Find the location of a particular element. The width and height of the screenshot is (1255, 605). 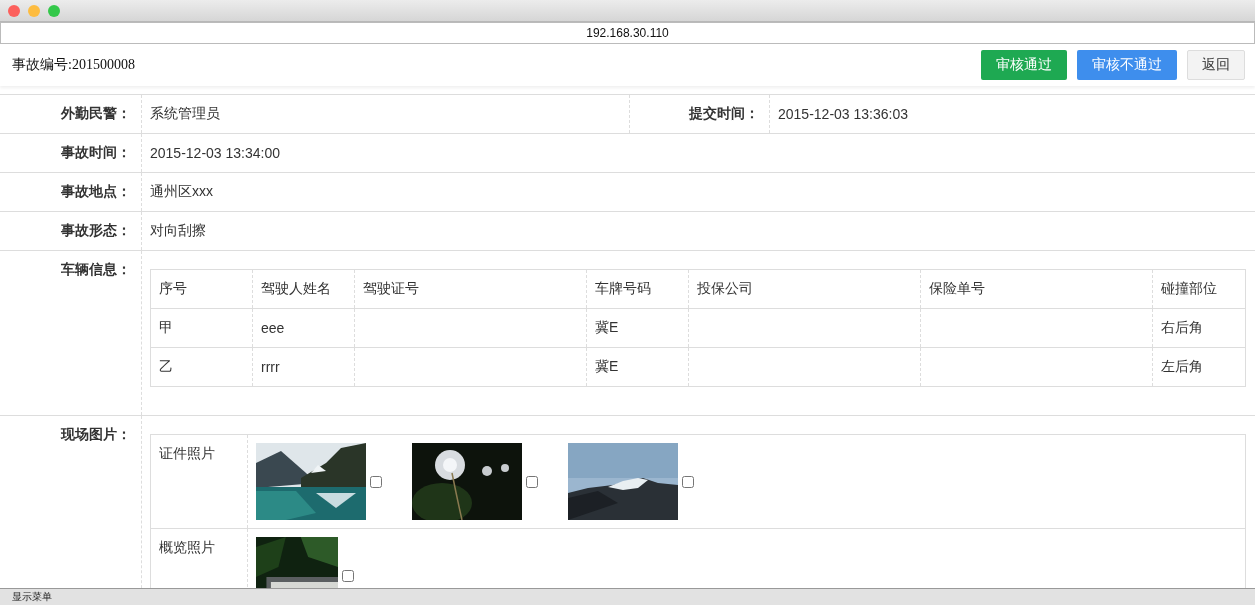

status-text: 显示菜单 is located at coordinates (32, 597).